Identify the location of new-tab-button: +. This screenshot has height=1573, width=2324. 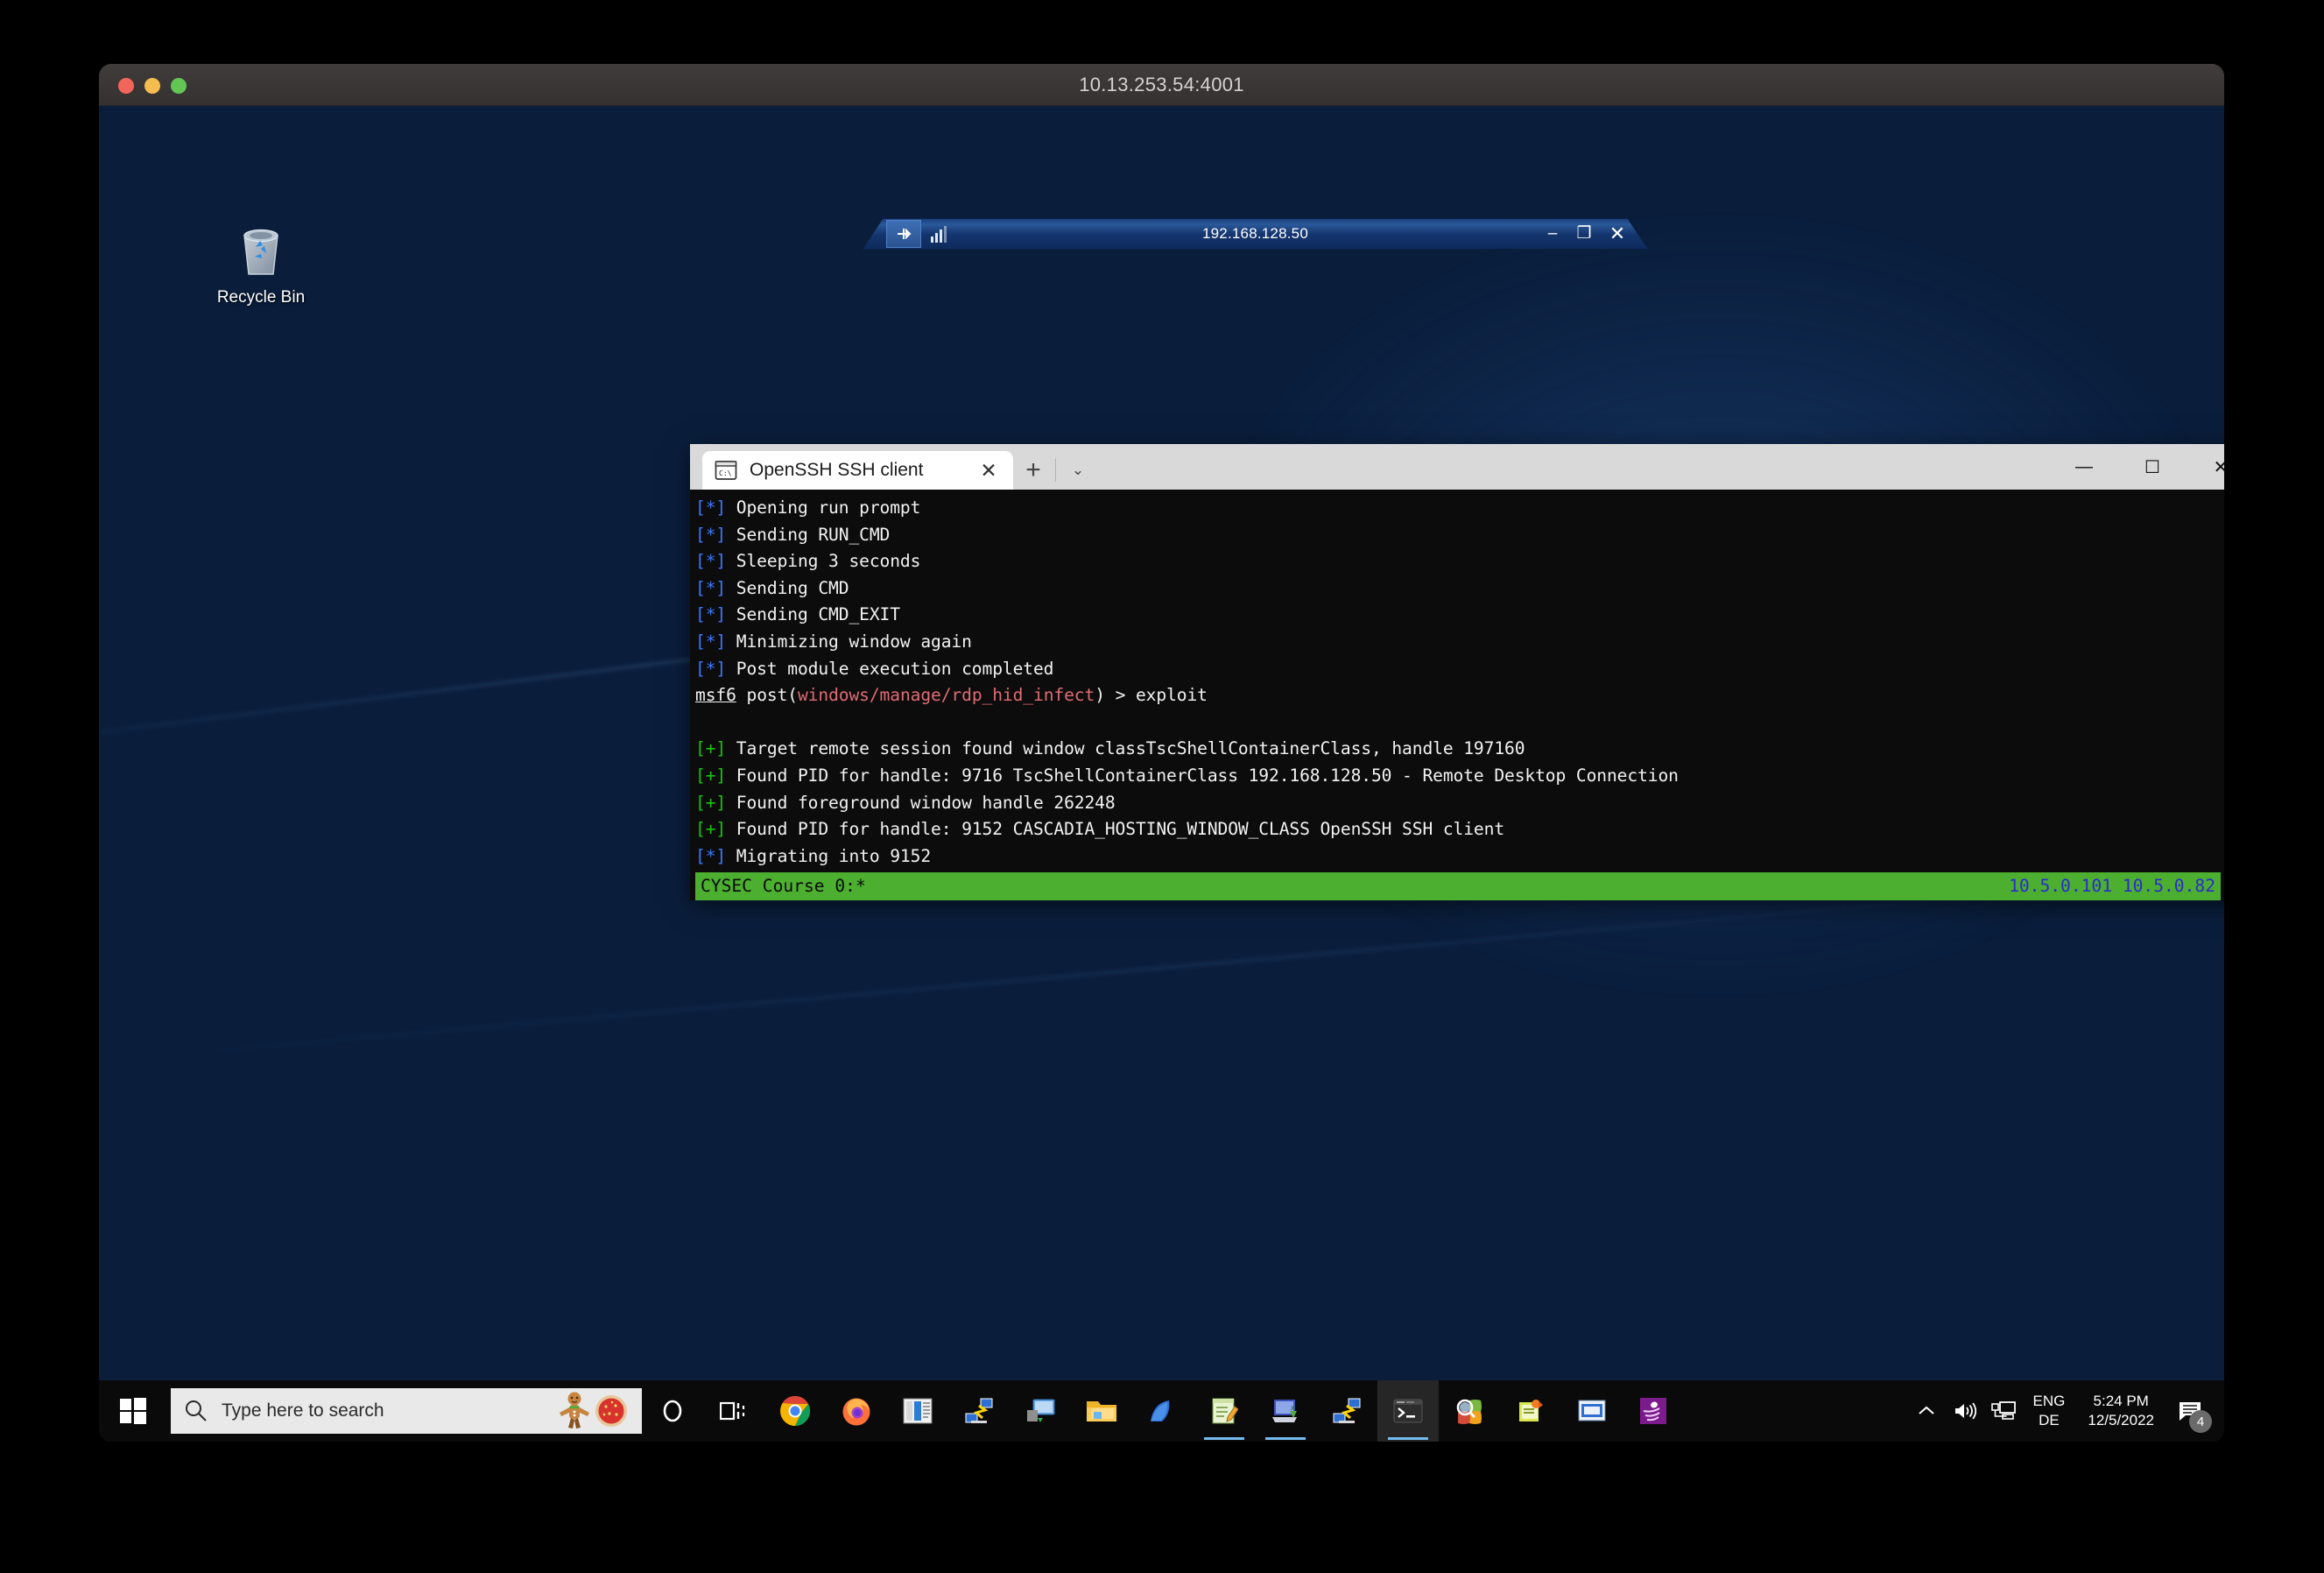
(1033, 471).